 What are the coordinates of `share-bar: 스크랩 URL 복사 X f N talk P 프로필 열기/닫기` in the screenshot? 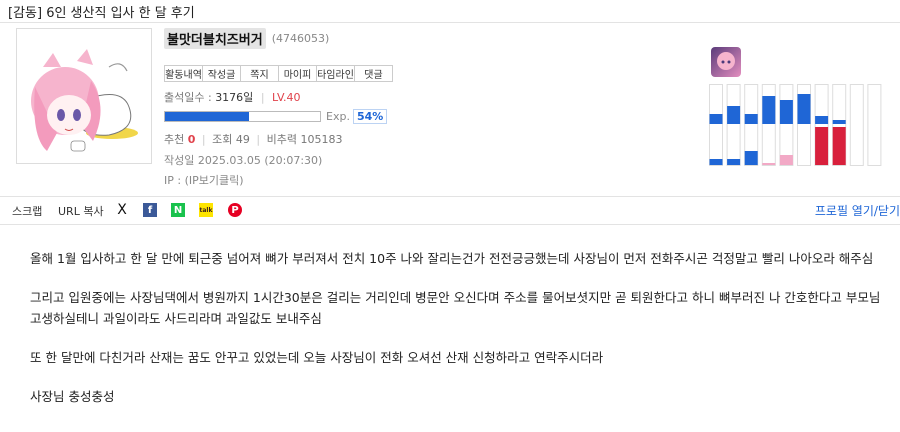 It's located at (450, 211).